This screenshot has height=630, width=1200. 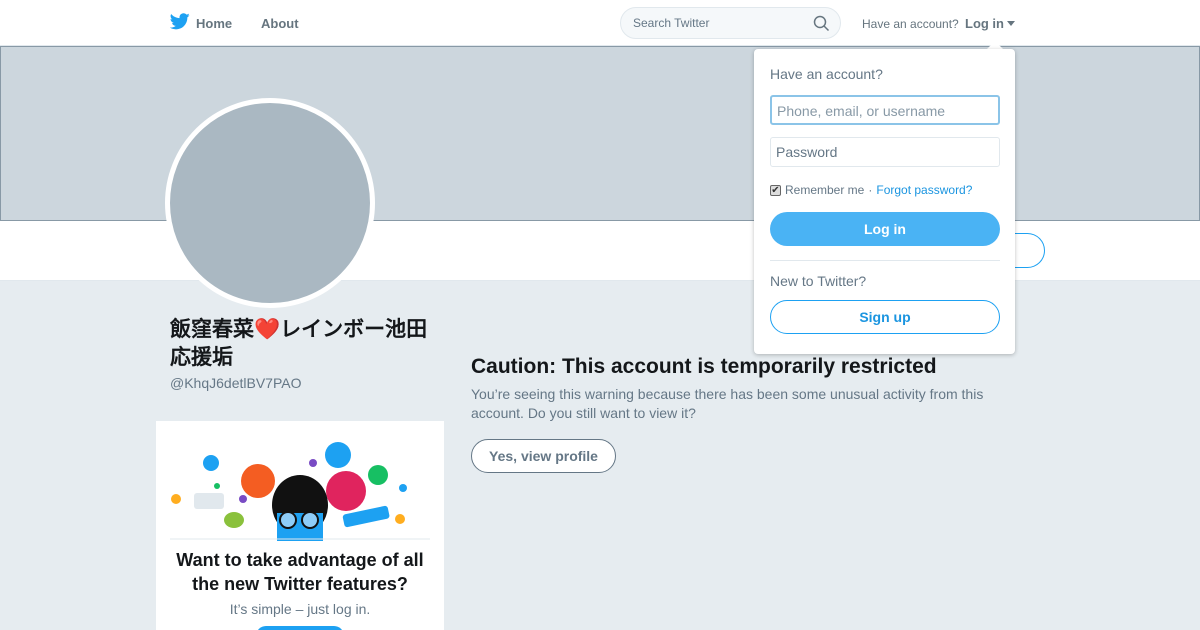 I want to click on search-input: Search Twitter, so click(x=671, y=23).